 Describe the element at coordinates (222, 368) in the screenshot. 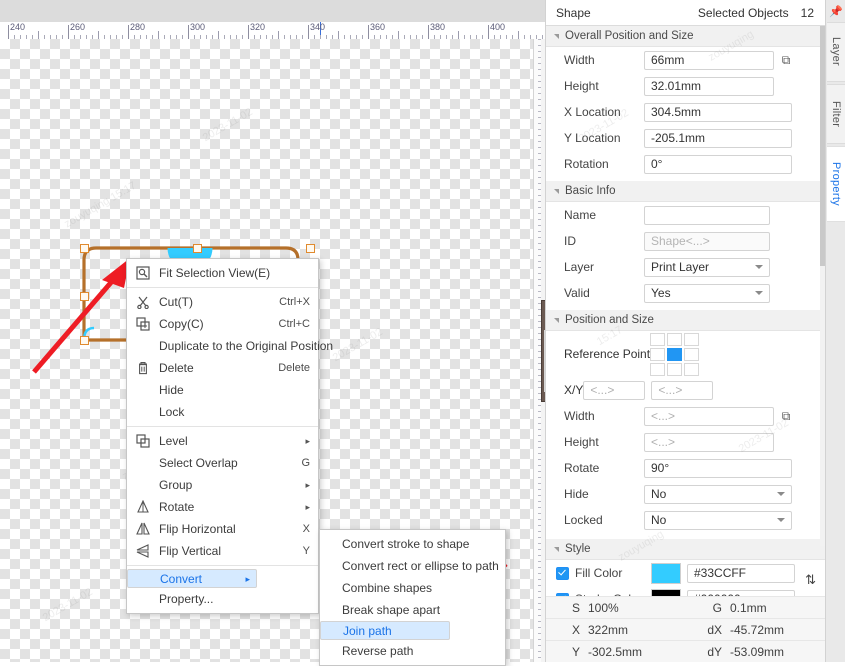

I see `menu-item-delete: Delete Delete` at that location.